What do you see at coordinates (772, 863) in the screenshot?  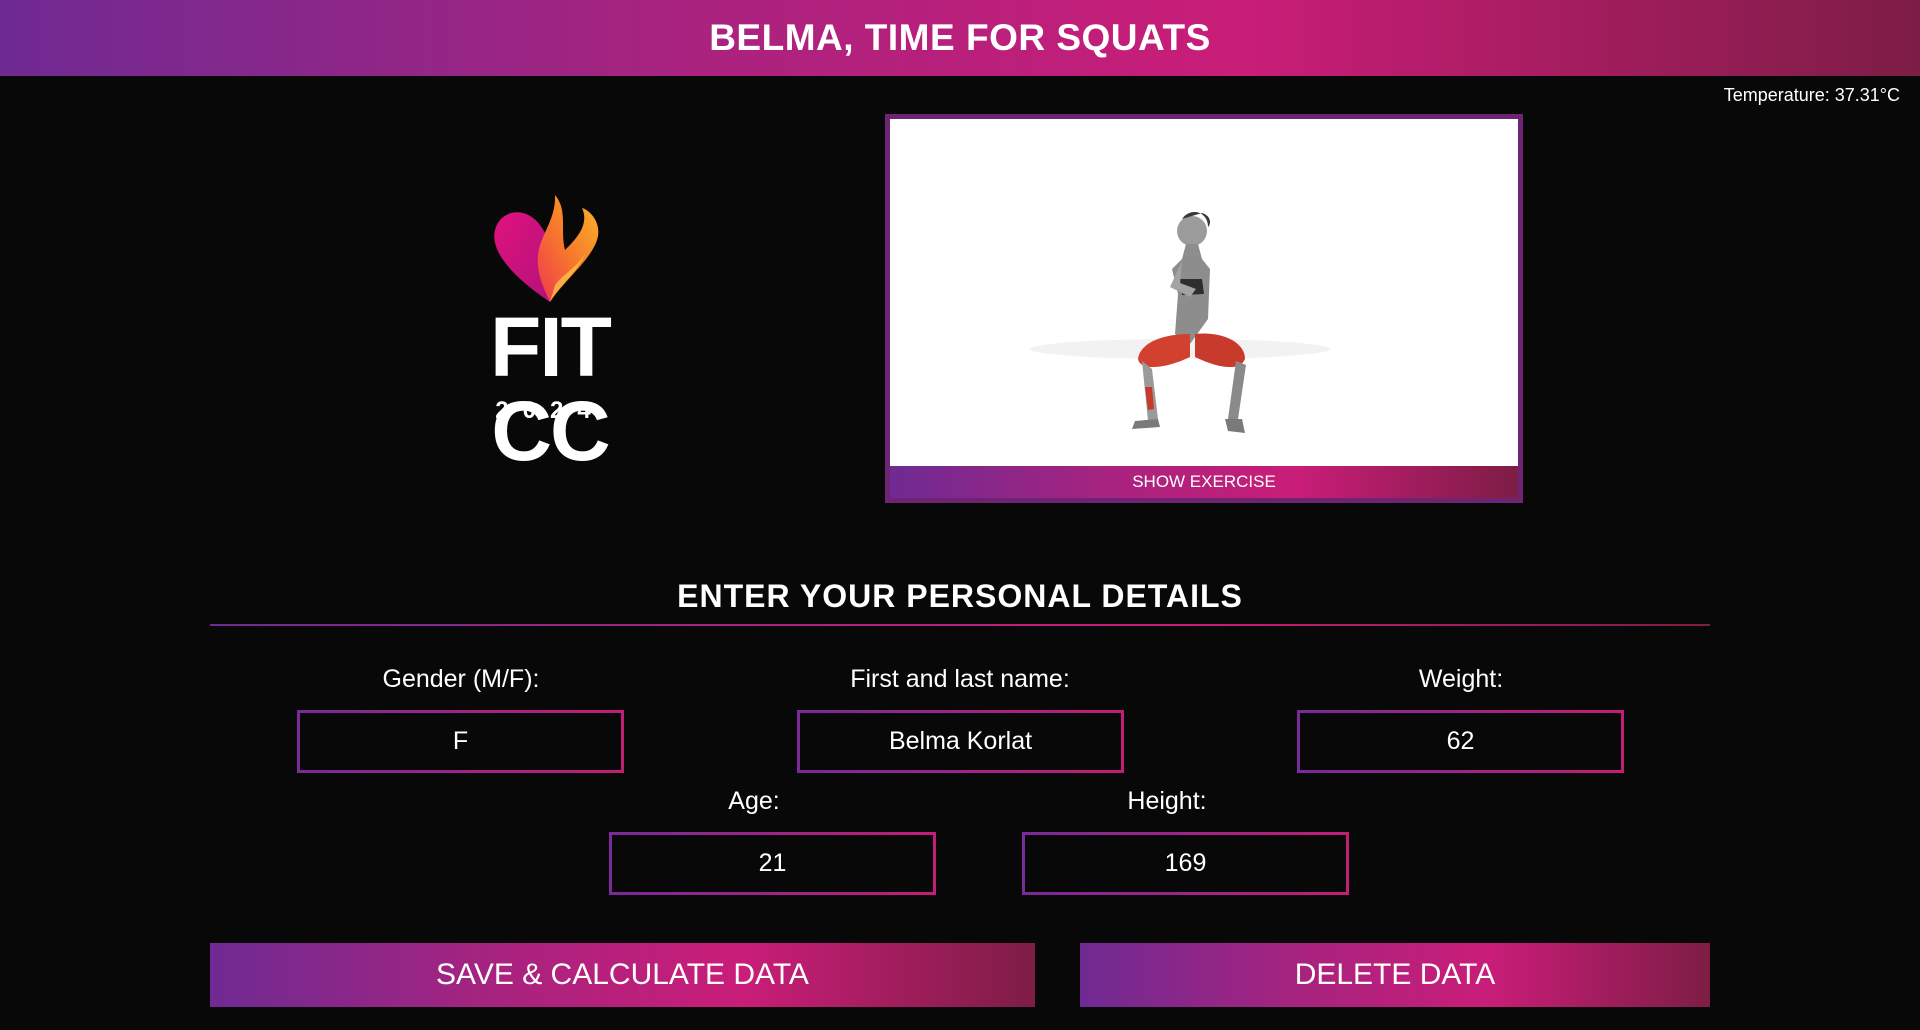 I see `age-input` at bounding box center [772, 863].